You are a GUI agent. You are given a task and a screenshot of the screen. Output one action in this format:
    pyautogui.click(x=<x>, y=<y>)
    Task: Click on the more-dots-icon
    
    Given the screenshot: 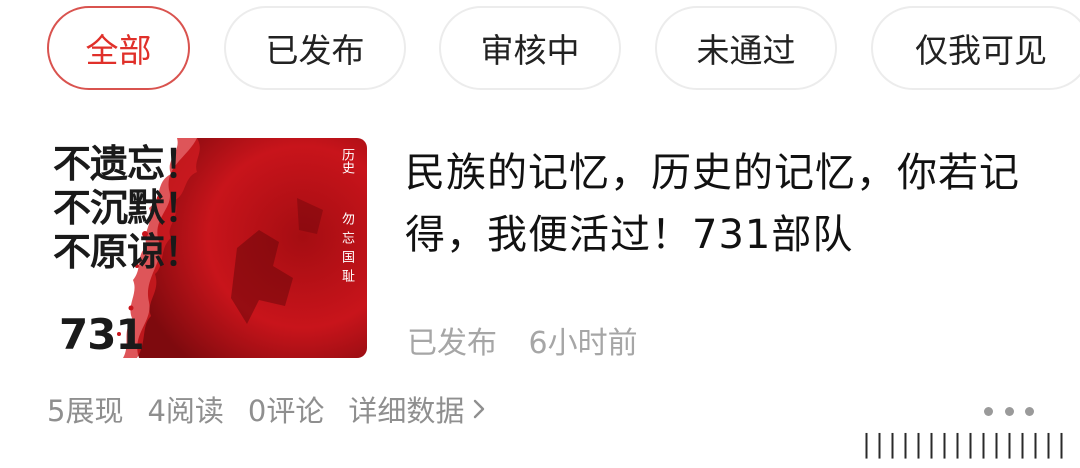 What is the action you would take?
    pyautogui.click(x=1009, y=411)
    